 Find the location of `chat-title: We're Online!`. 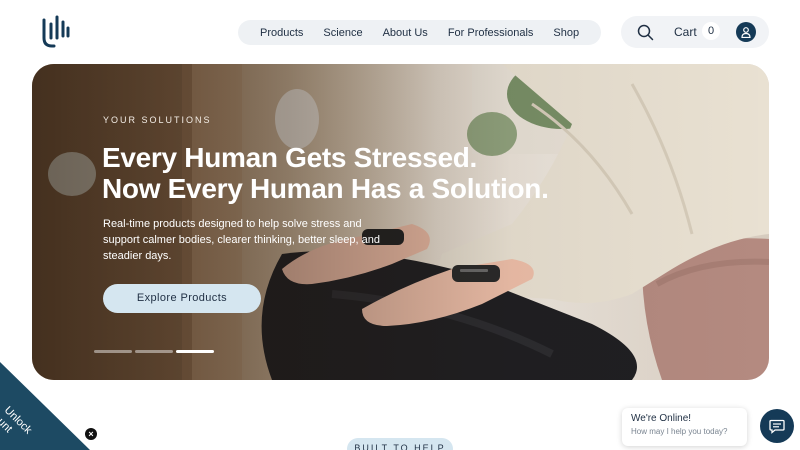

chat-title: We're Online! is located at coordinates (661, 418).